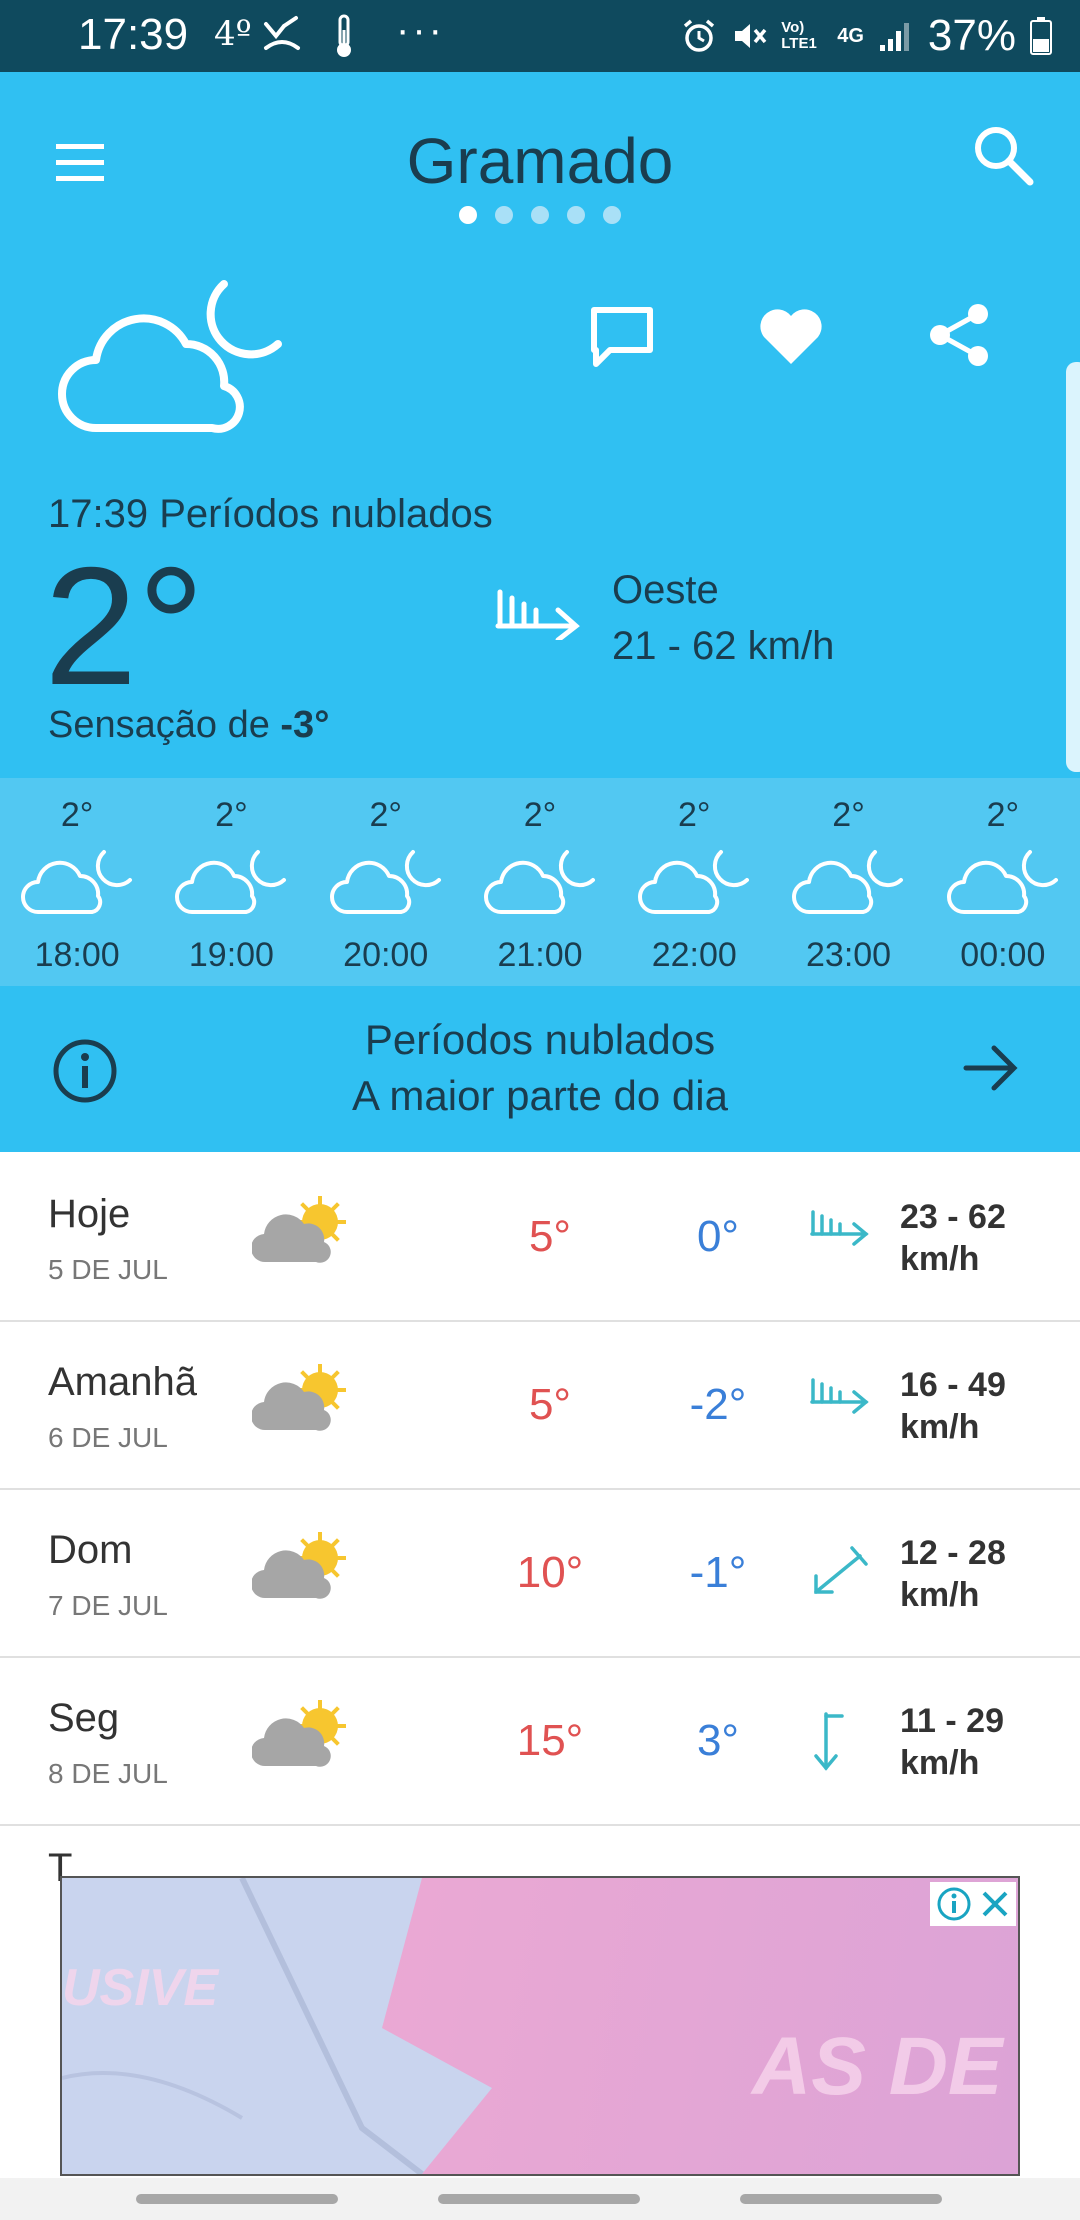  Describe the element at coordinates (420, 30) in the screenshot. I see `status-more: ···` at that location.